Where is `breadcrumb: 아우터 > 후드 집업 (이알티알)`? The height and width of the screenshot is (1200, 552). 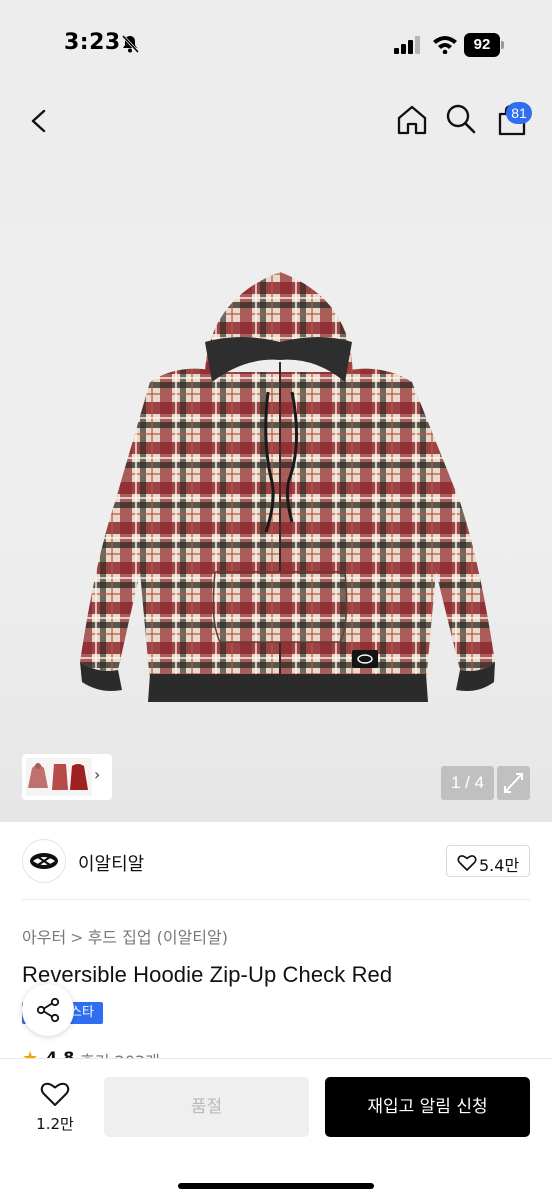
breadcrumb: 아우터 > 후드 집업 (이알티알) is located at coordinates (125, 936).